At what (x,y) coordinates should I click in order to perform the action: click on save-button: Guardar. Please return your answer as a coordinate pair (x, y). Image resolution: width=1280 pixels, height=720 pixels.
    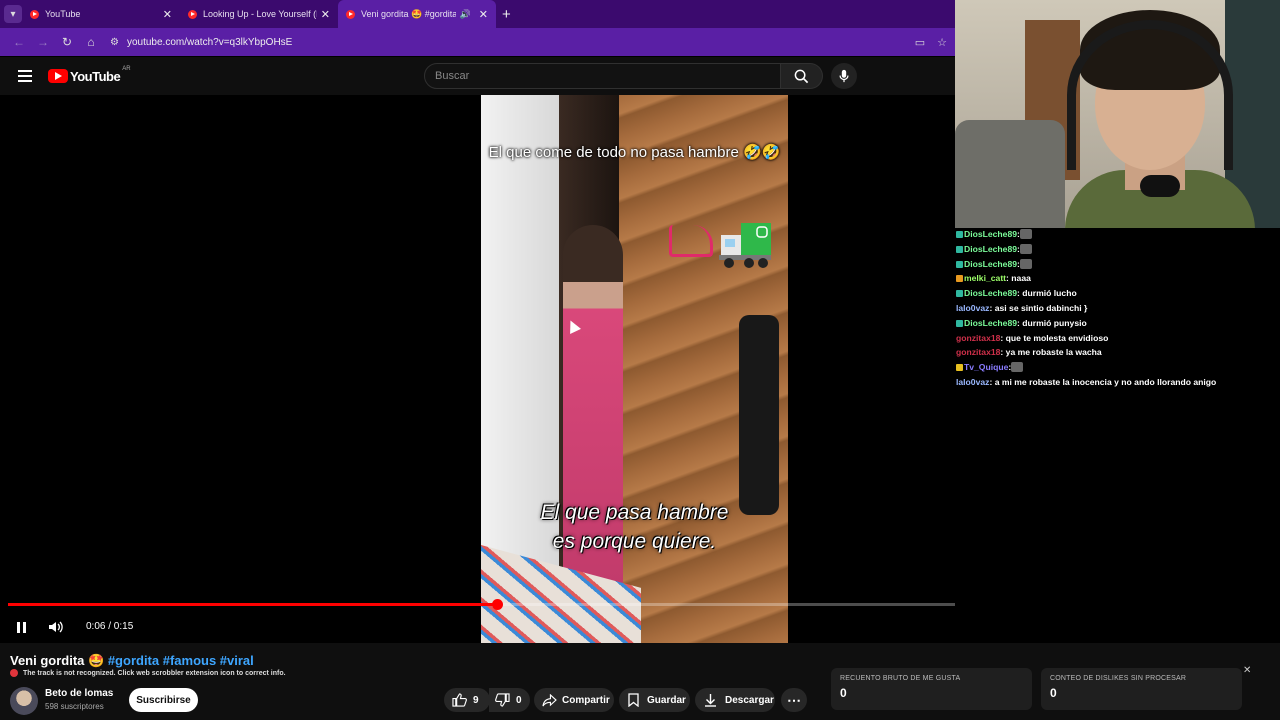
    Looking at the image, I should click on (654, 700).